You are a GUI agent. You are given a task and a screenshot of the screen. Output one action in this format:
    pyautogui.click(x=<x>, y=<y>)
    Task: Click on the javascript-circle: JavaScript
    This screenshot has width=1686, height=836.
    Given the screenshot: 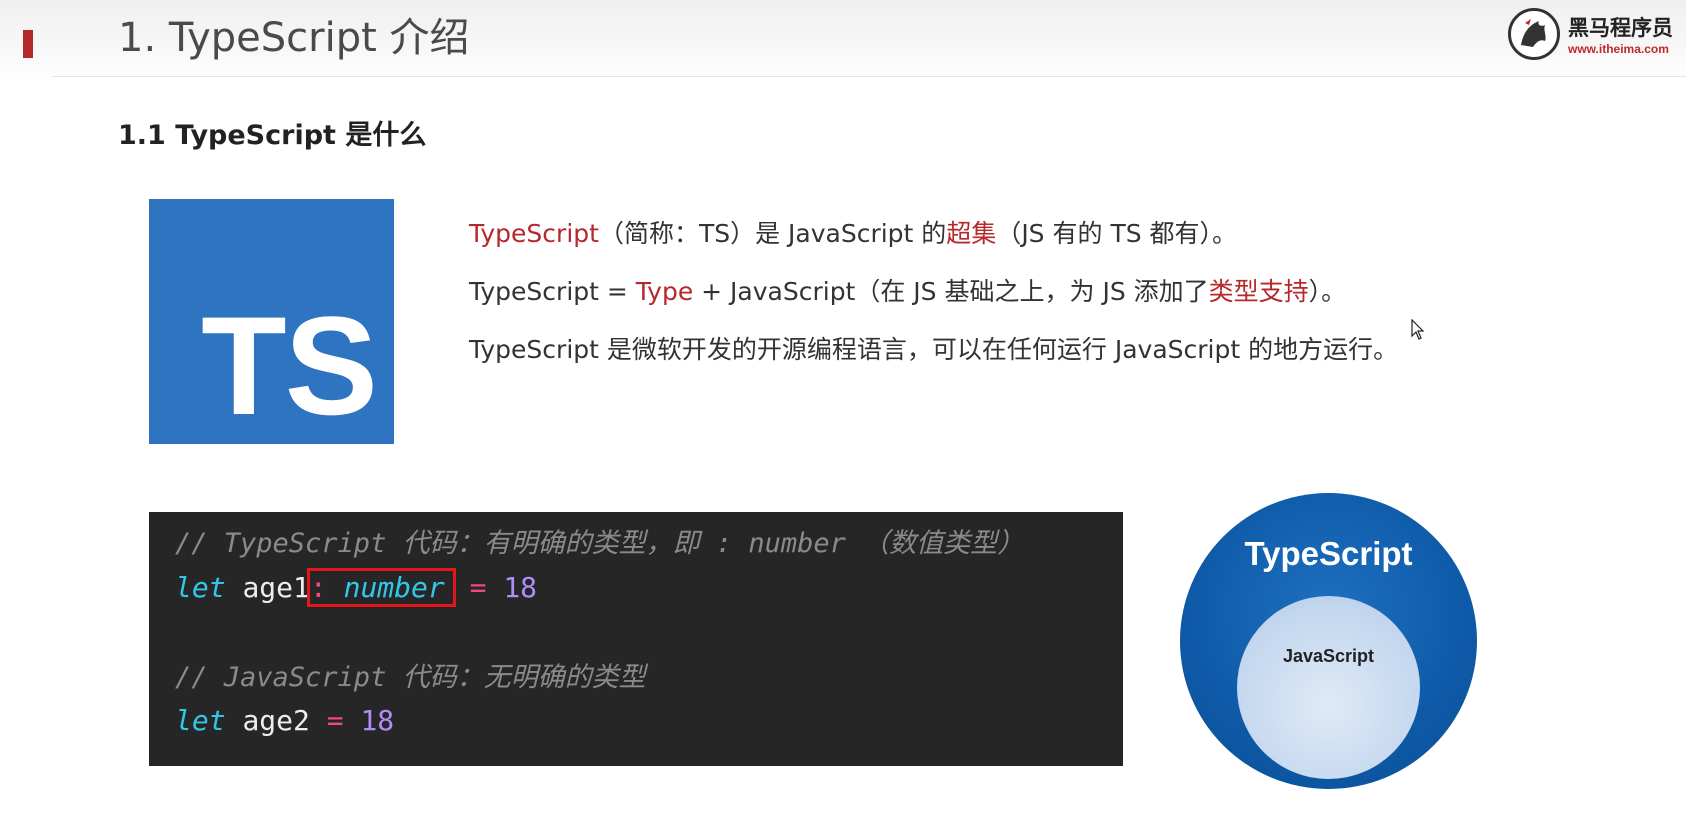 What is the action you would take?
    pyautogui.click(x=1328, y=687)
    